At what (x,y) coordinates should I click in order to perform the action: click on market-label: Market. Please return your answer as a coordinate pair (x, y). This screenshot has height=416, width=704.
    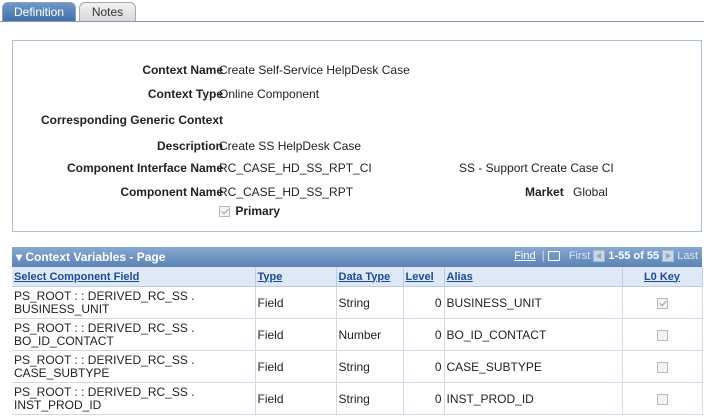
    Looking at the image, I should click on (544, 192).